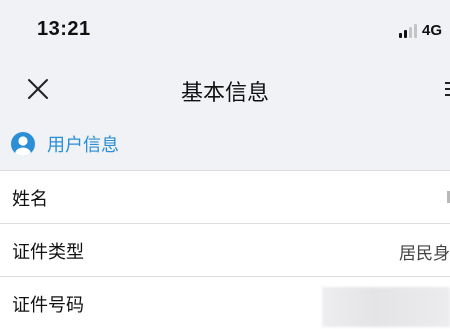 The height and width of the screenshot is (329, 450). What do you see at coordinates (419, 30) in the screenshot?
I see `status-indicators: 4G` at bounding box center [419, 30].